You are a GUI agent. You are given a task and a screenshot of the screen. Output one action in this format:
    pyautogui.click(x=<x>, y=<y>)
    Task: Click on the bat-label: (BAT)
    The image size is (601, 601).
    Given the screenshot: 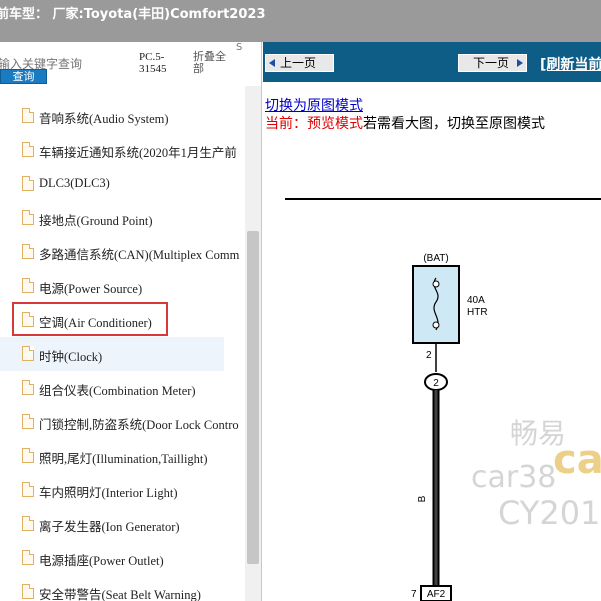 What is the action you would take?
    pyautogui.click(x=435, y=258)
    